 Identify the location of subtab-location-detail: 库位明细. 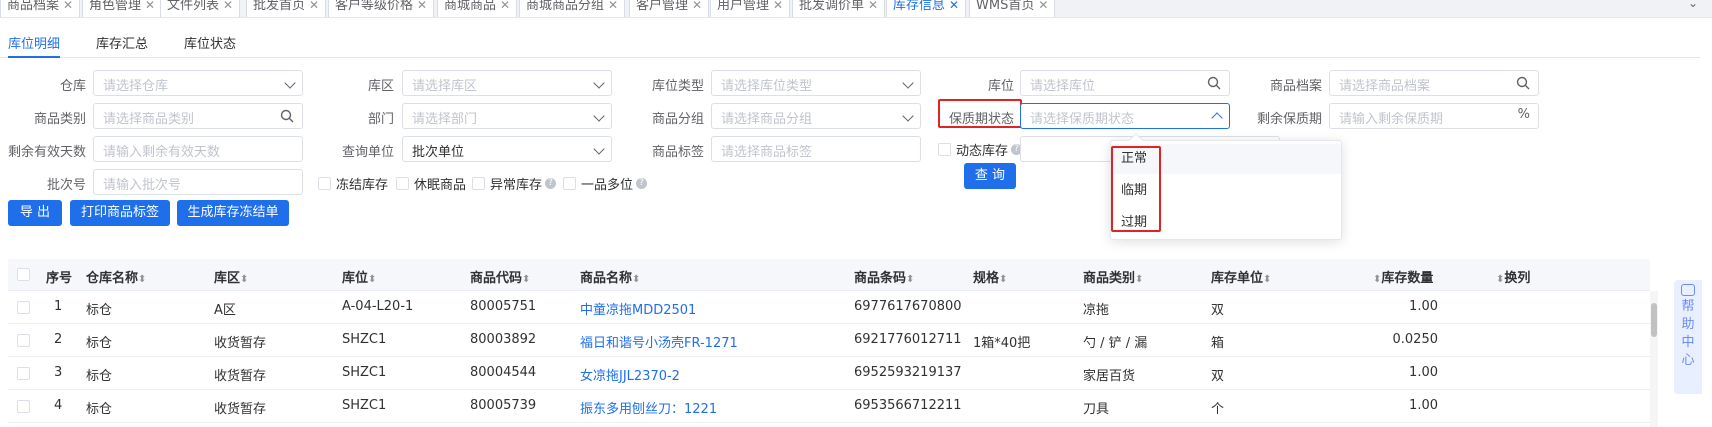
(34, 45).